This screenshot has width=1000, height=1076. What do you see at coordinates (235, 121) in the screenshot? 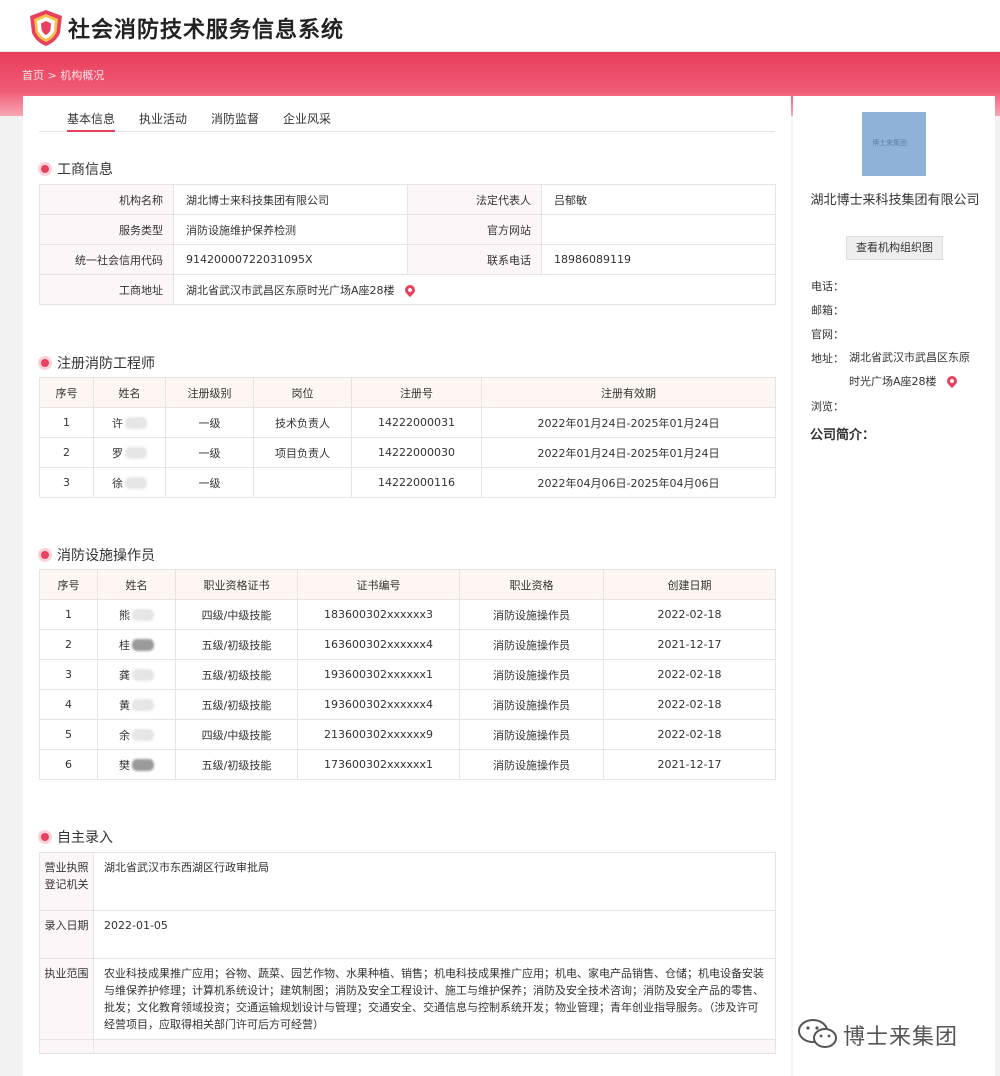
I see `tab-fire-supervision: 消防监督` at bounding box center [235, 121].